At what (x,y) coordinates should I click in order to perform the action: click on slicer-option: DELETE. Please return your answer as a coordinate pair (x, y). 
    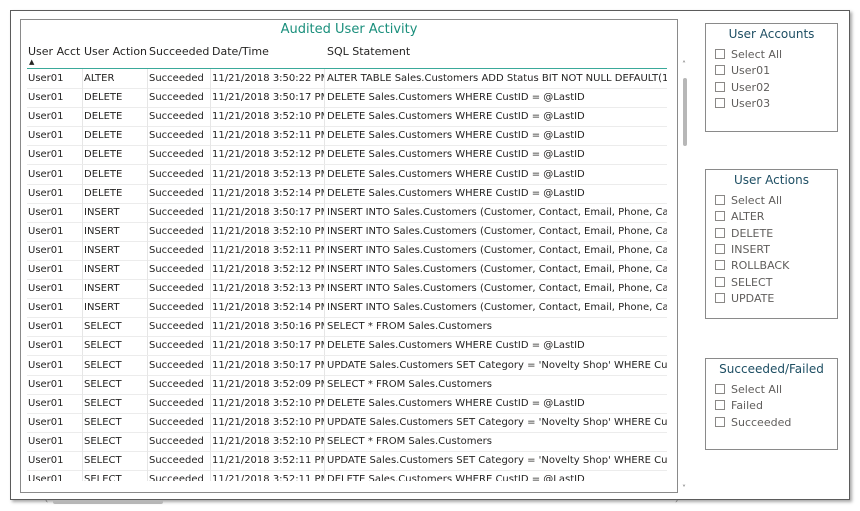
    Looking at the image, I should click on (744, 234).